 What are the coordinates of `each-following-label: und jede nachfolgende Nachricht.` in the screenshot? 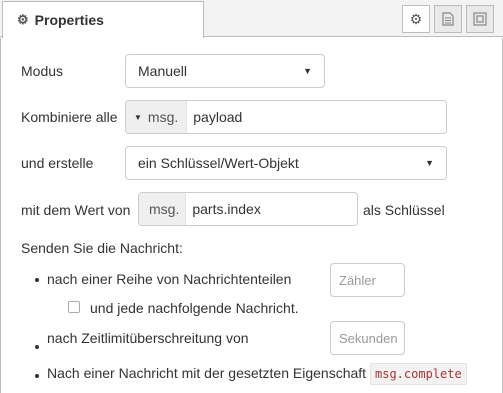 It's located at (194, 308).